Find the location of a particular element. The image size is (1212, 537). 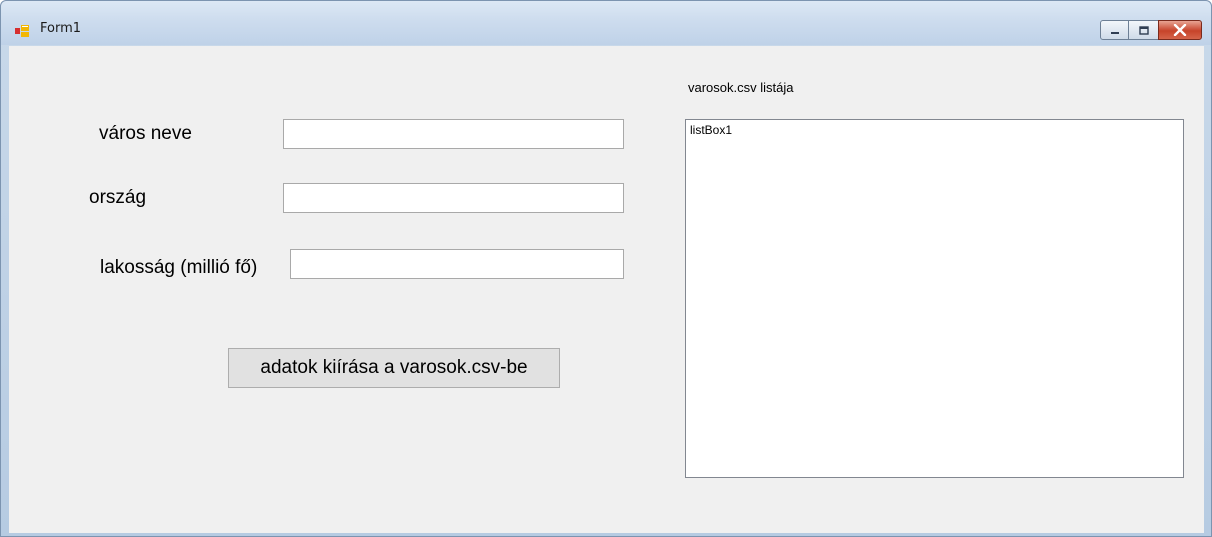

window-title: Form1 is located at coordinates (61, 28).